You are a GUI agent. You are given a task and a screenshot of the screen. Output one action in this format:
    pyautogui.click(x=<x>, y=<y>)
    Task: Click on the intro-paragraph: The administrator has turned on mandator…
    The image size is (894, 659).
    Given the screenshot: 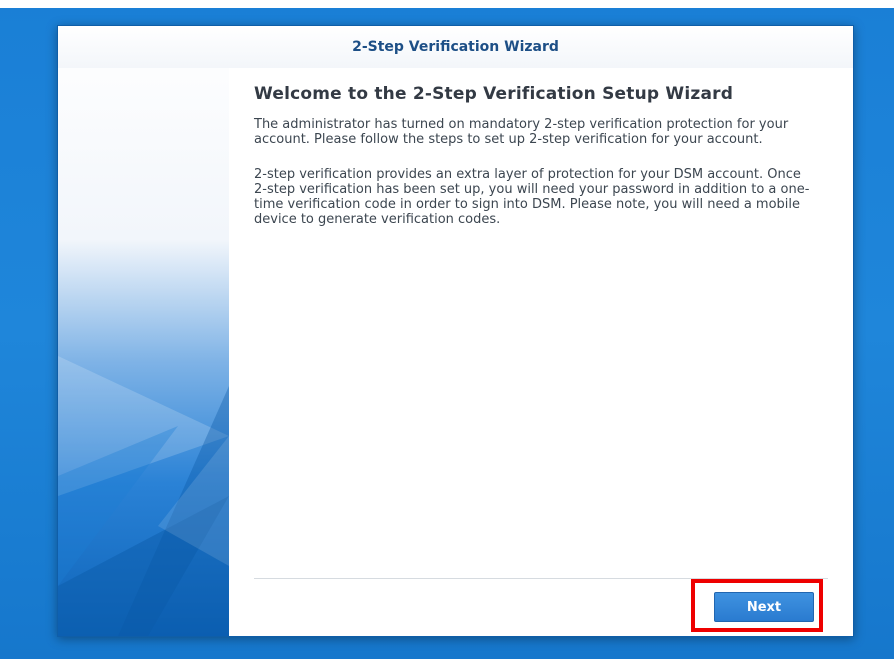 What is the action you would take?
    pyautogui.click(x=521, y=132)
    